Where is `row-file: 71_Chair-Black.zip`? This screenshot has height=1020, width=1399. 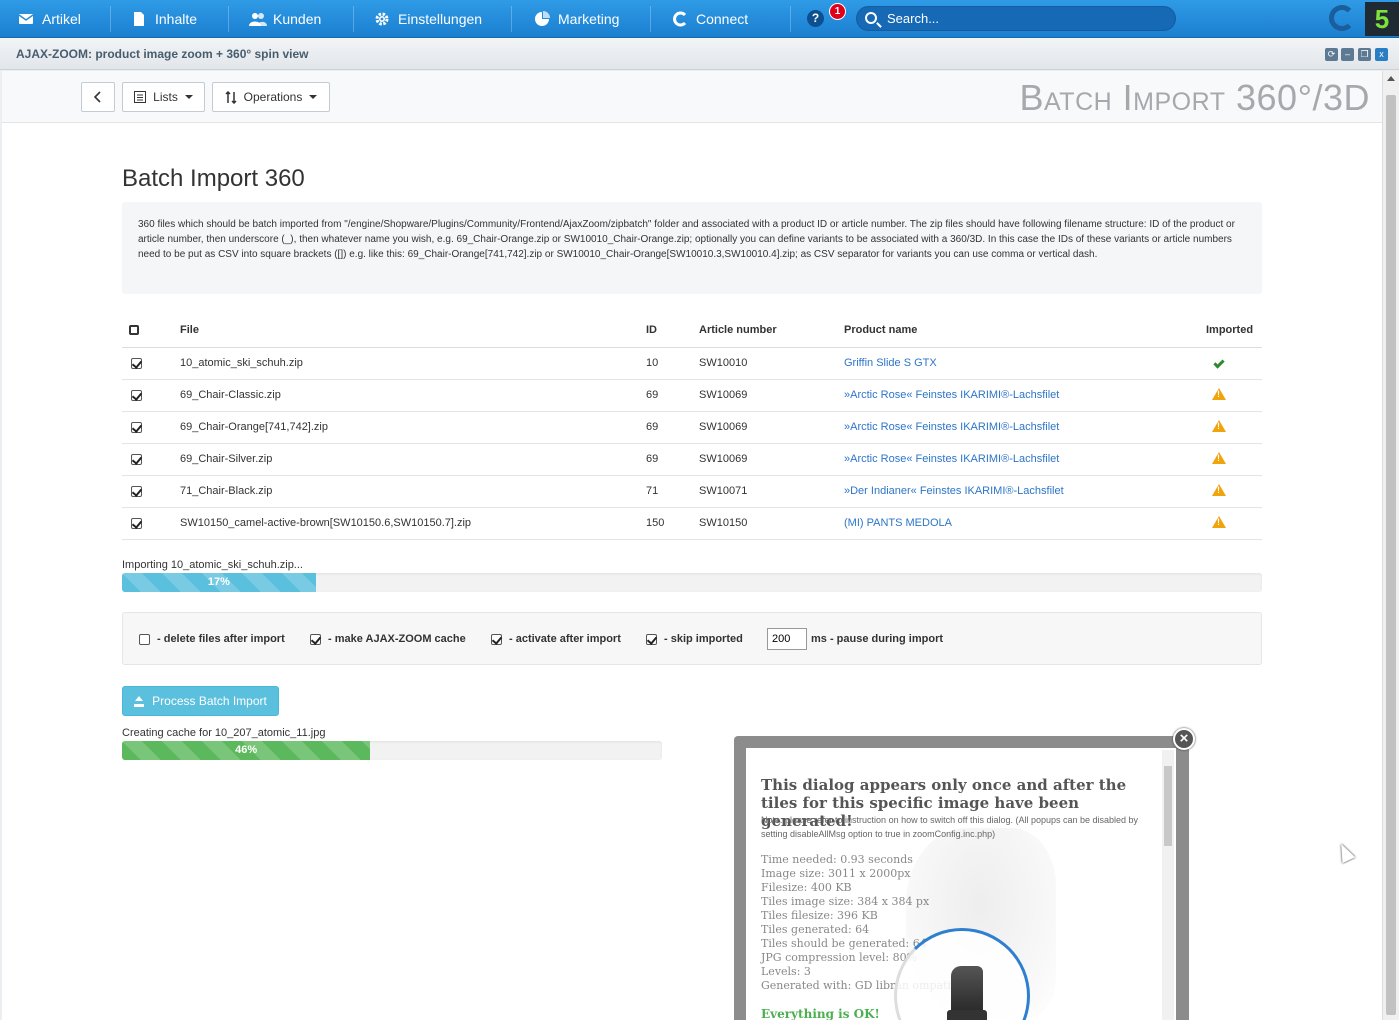 row-file: 71_Chair-Black.zip is located at coordinates (413, 491).